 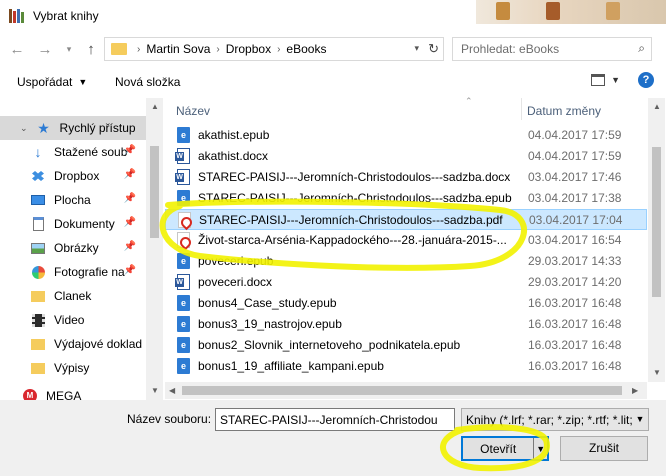 What do you see at coordinates (69, 49) in the screenshot?
I see `recent-locations-button: ▾` at bounding box center [69, 49].